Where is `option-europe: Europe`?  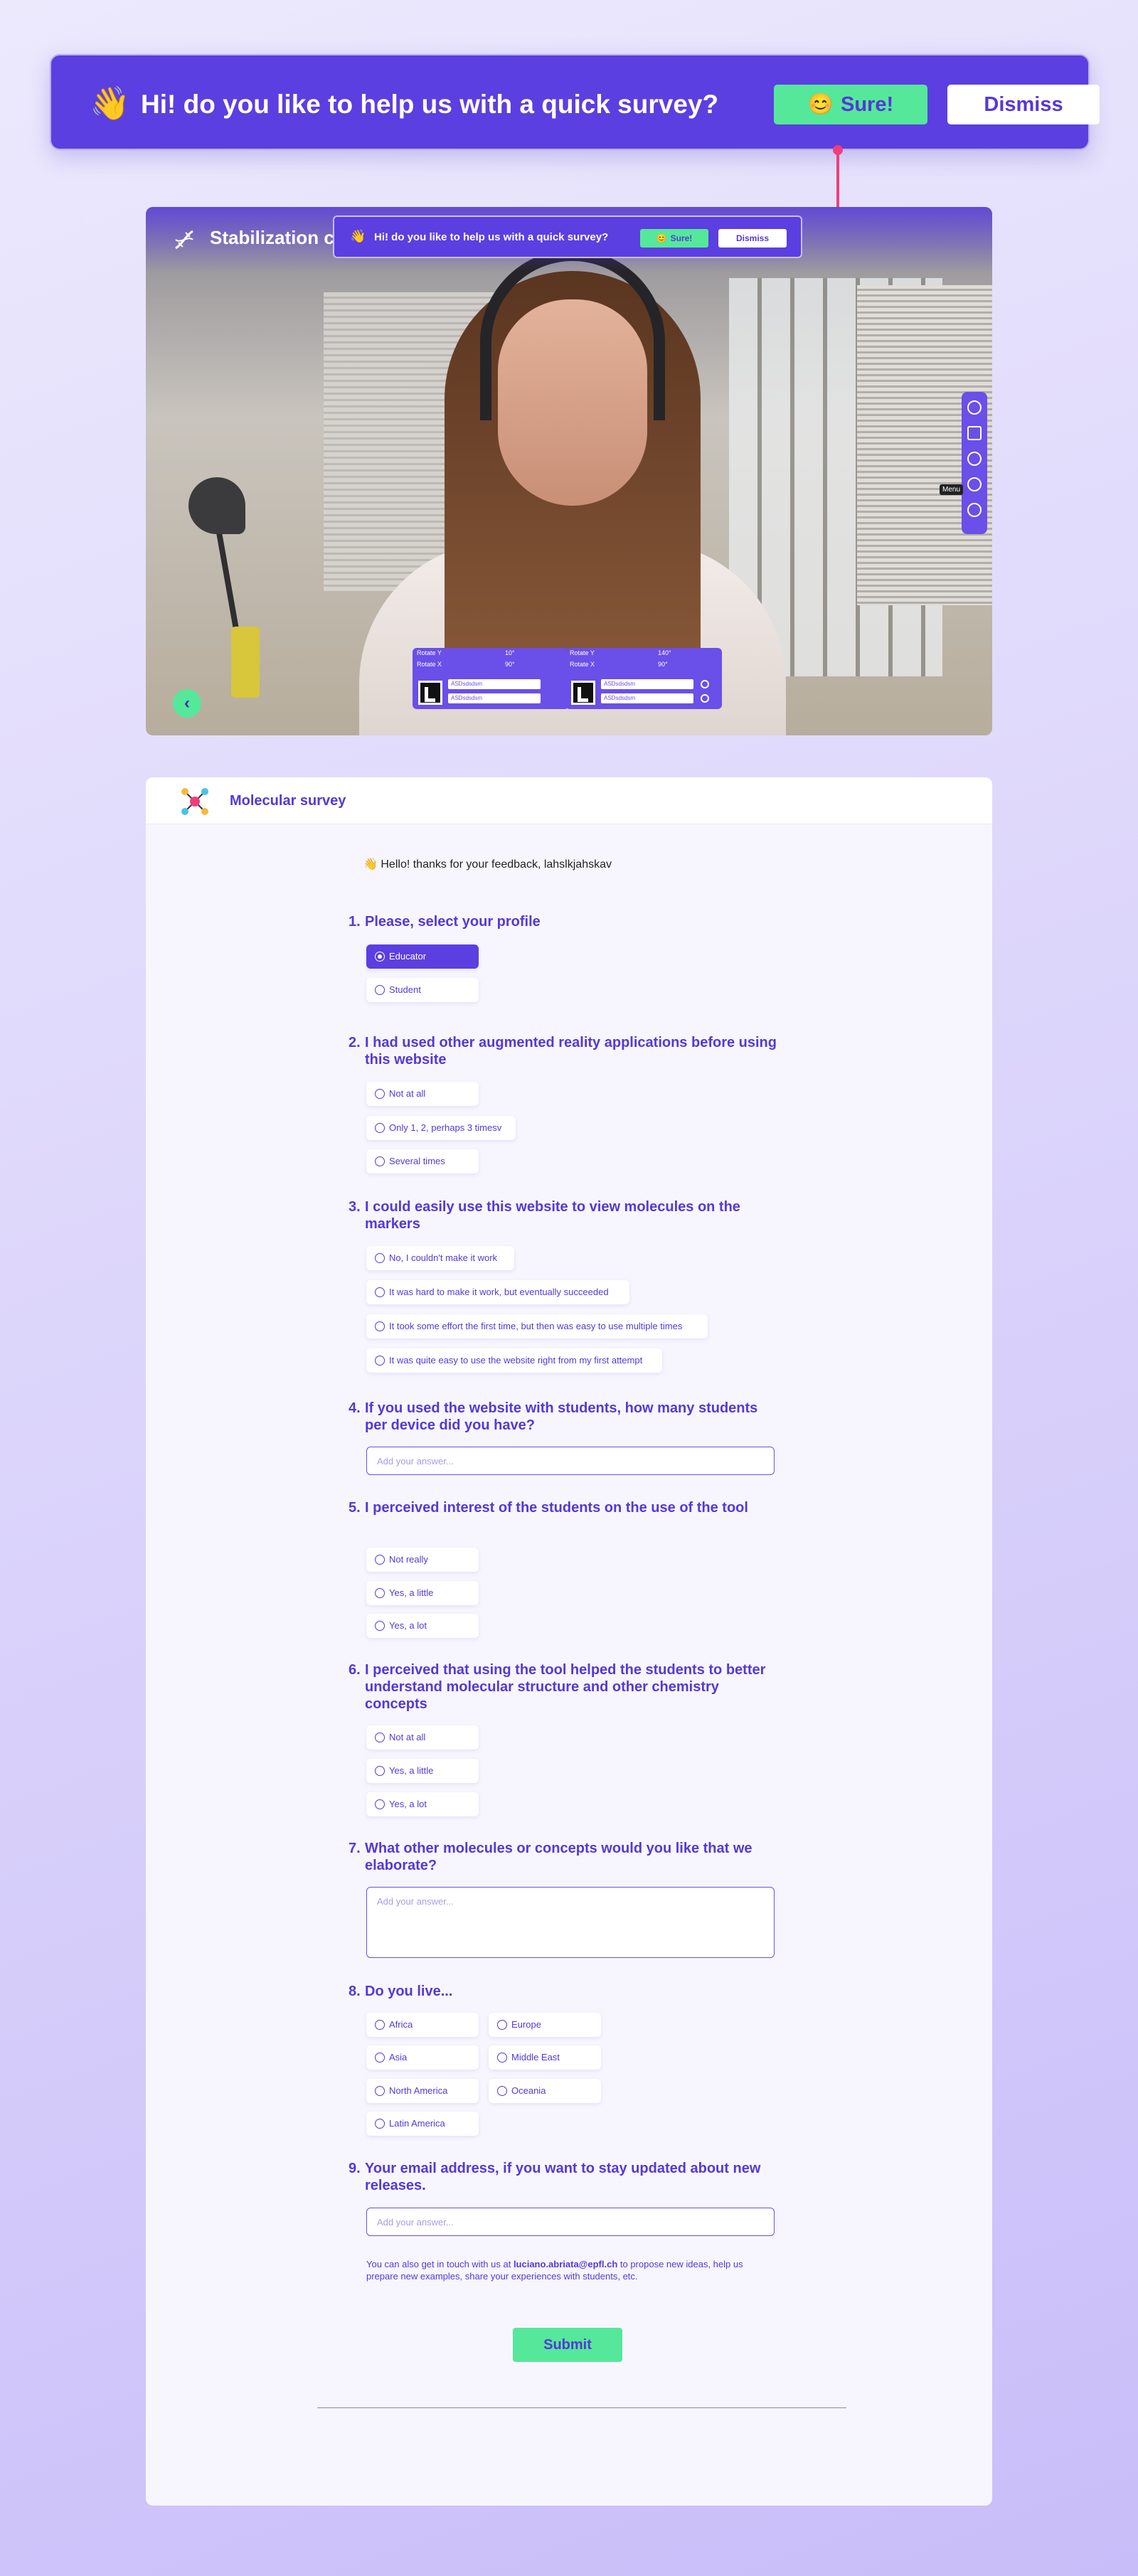 option-europe: Europe is located at coordinates (545, 2025).